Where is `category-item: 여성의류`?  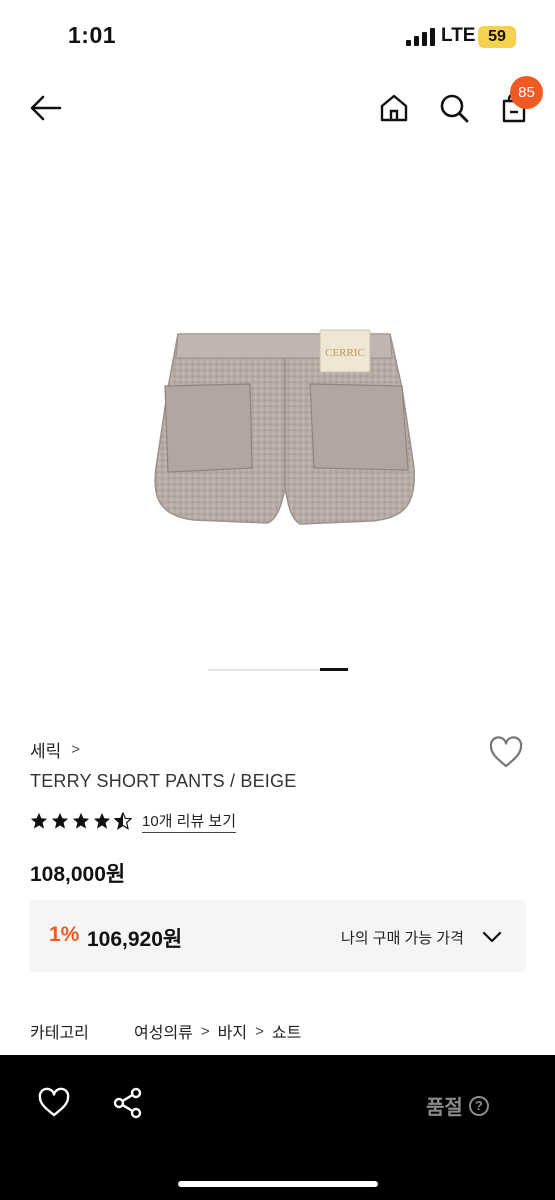
category-item: 여성의류 is located at coordinates (163, 1031).